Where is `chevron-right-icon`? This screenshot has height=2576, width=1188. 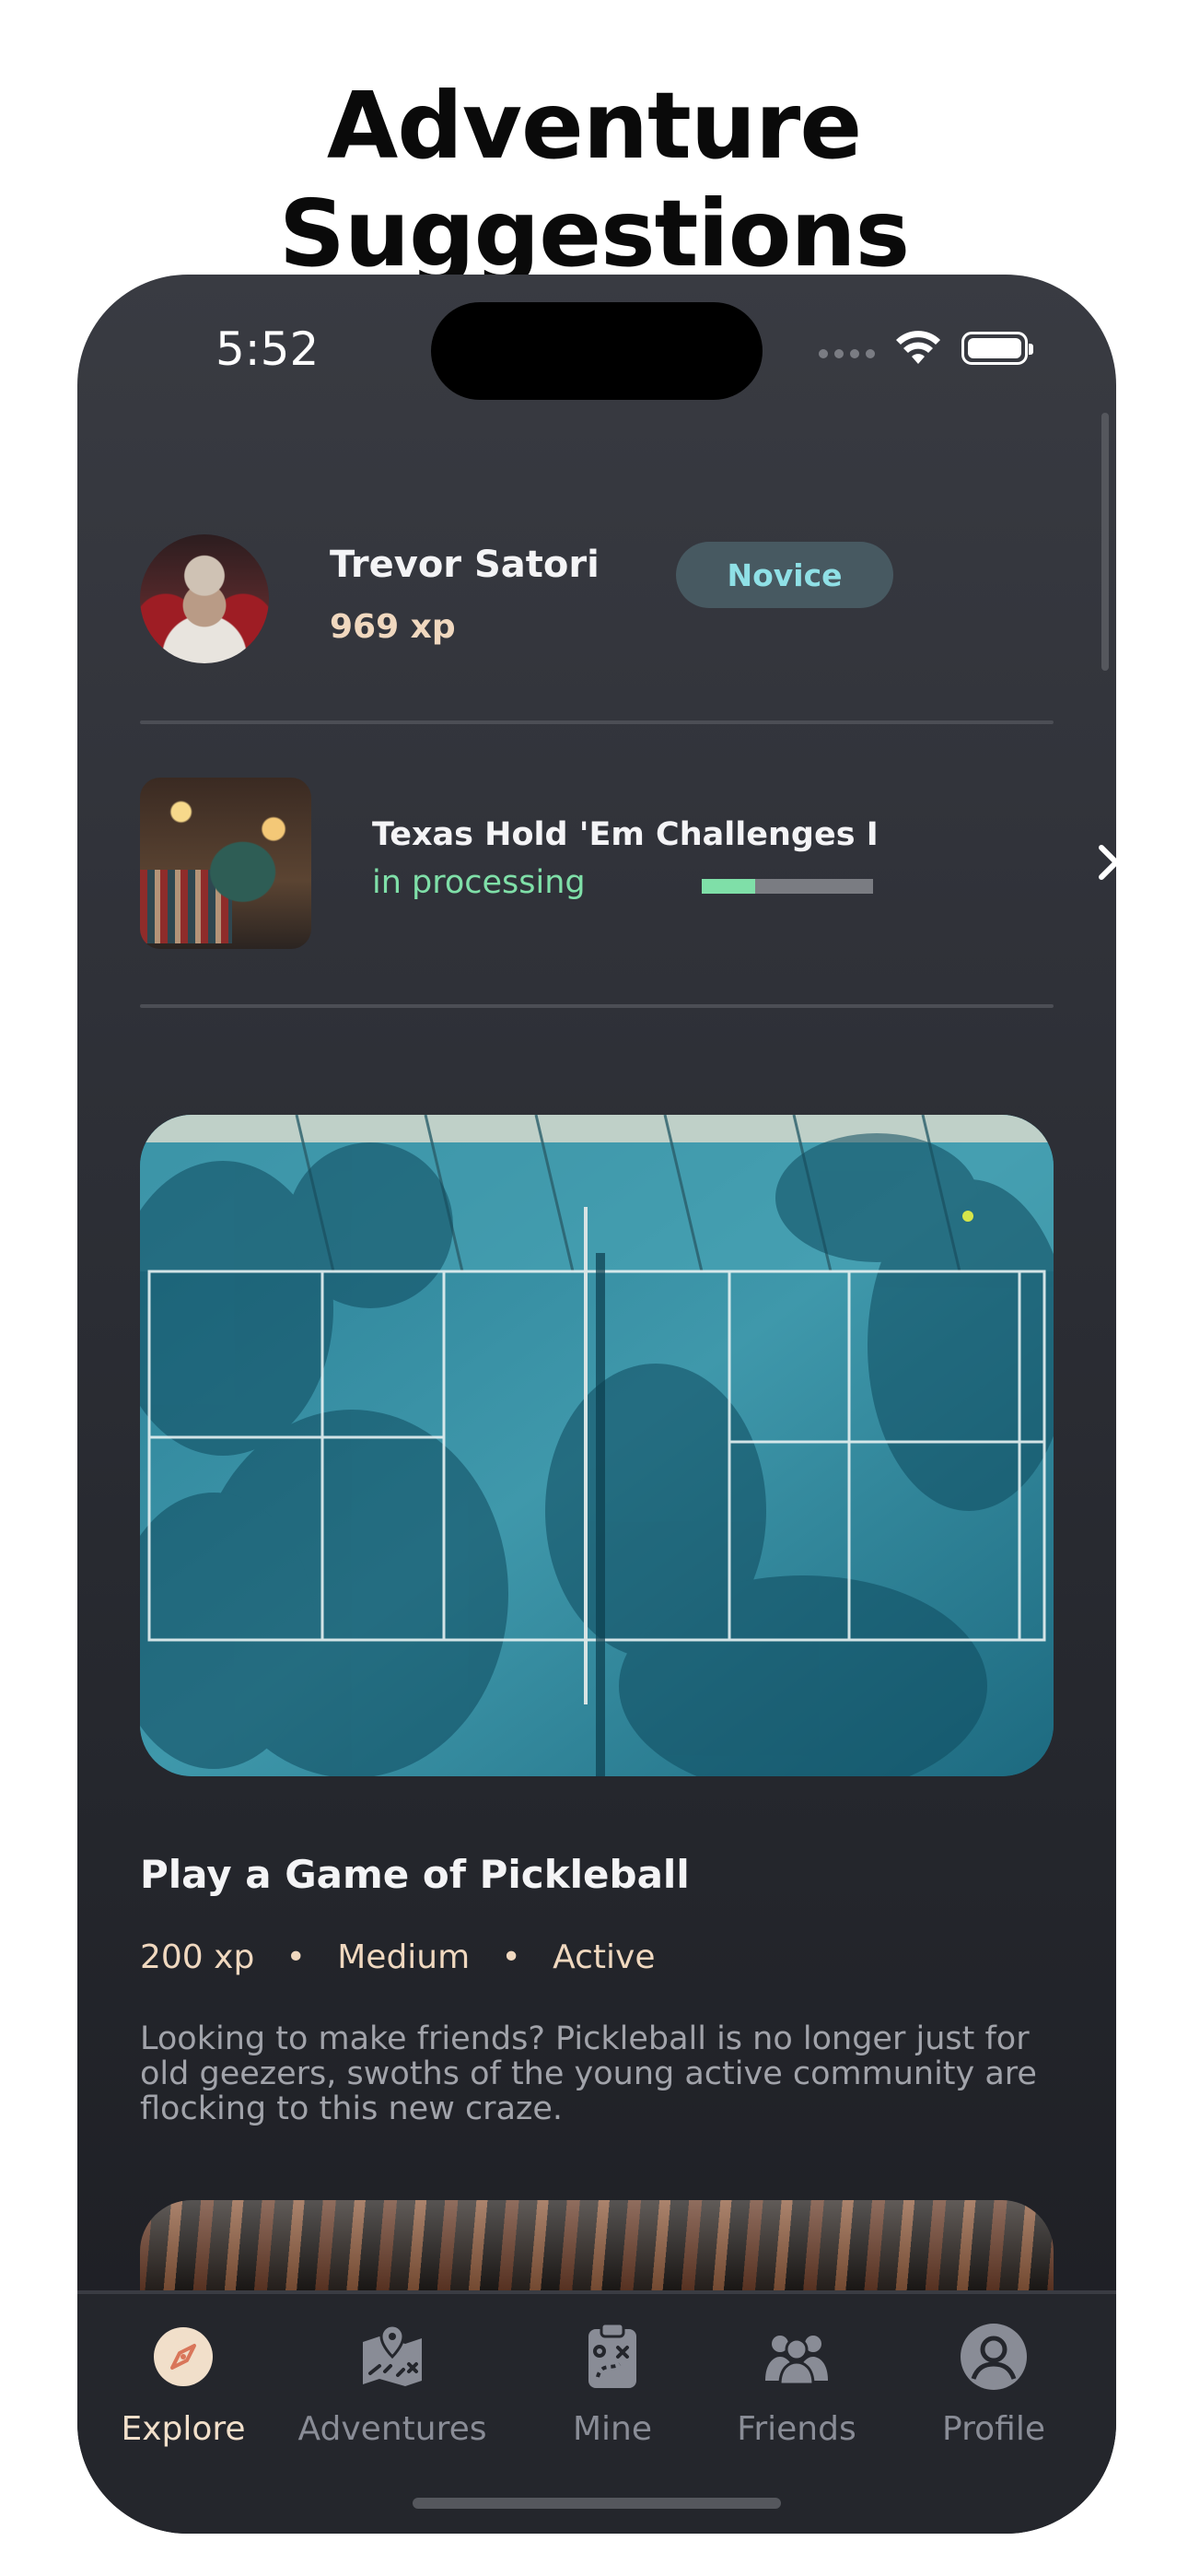
chevron-right-icon is located at coordinates (1103, 862).